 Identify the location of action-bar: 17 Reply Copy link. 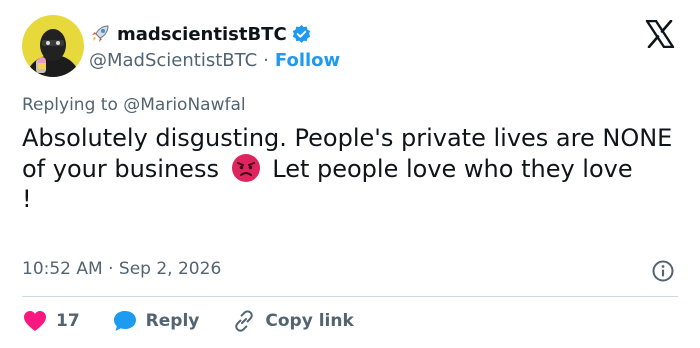
(188, 321).